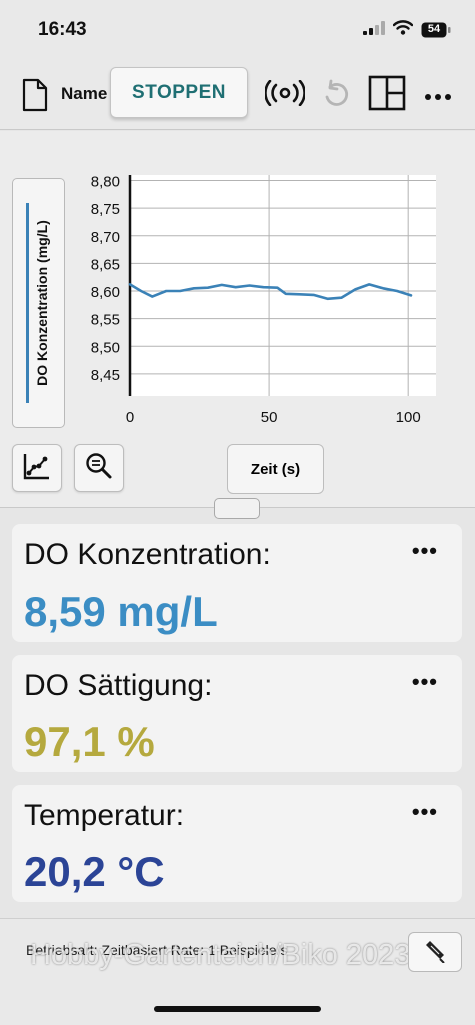 This screenshot has height=1025, width=475. What do you see at coordinates (42, 303) in the screenshot?
I see `y-axis-label: DO Konzentration (mg/L)` at bounding box center [42, 303].